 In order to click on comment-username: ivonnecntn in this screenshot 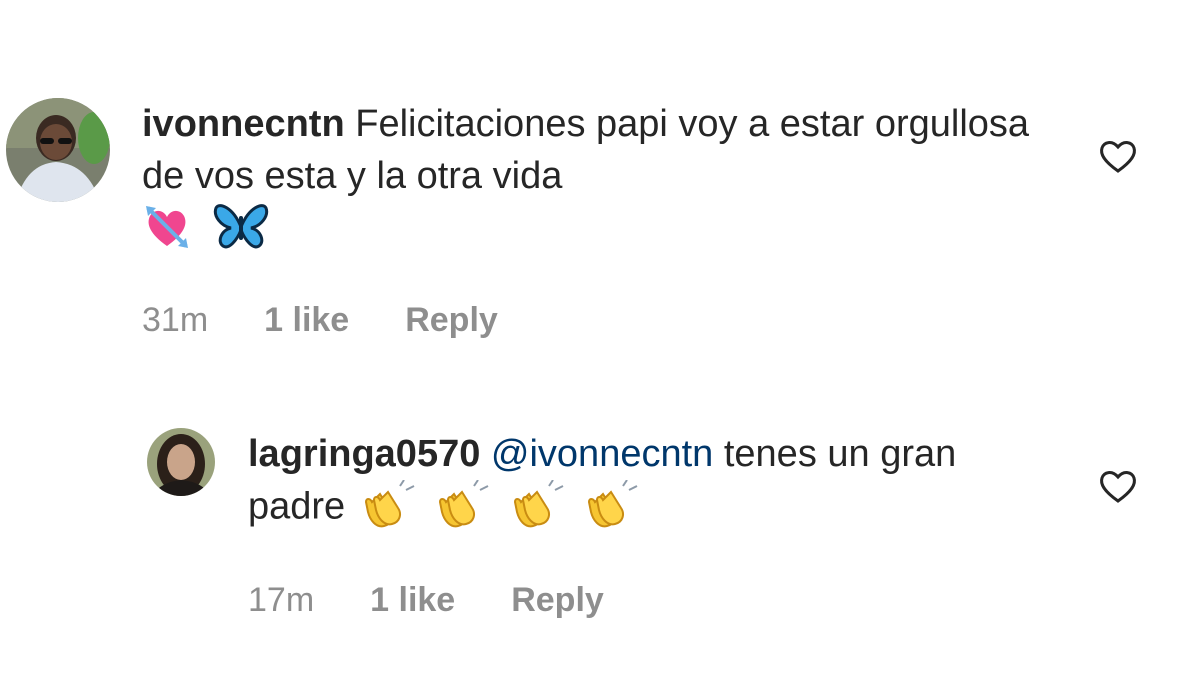, I will do `click(243, 124)`.